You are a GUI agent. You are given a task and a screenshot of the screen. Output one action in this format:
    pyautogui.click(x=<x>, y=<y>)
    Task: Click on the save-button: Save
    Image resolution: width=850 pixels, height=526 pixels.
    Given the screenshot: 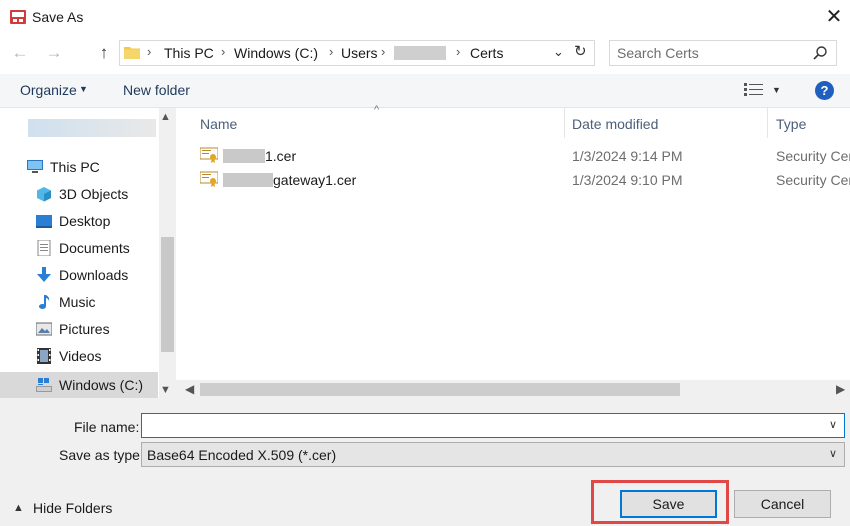 What is the action you would take?
    pyautogui.click(x=668, y=504)
    